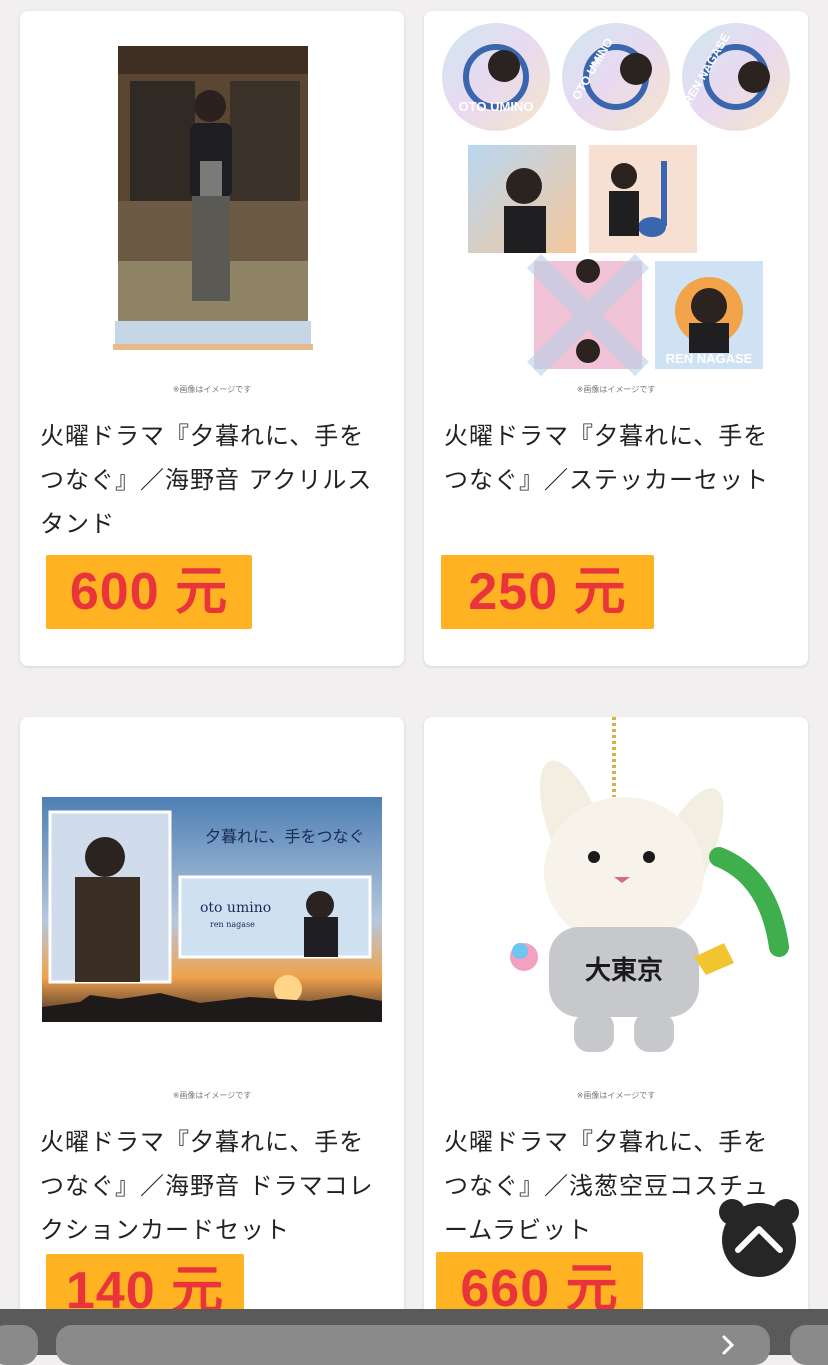  I want to click on product-title: 火曜ドラマ『夕暮れに、手をつなぐ』／ステッカーセット, so click(616, 458).